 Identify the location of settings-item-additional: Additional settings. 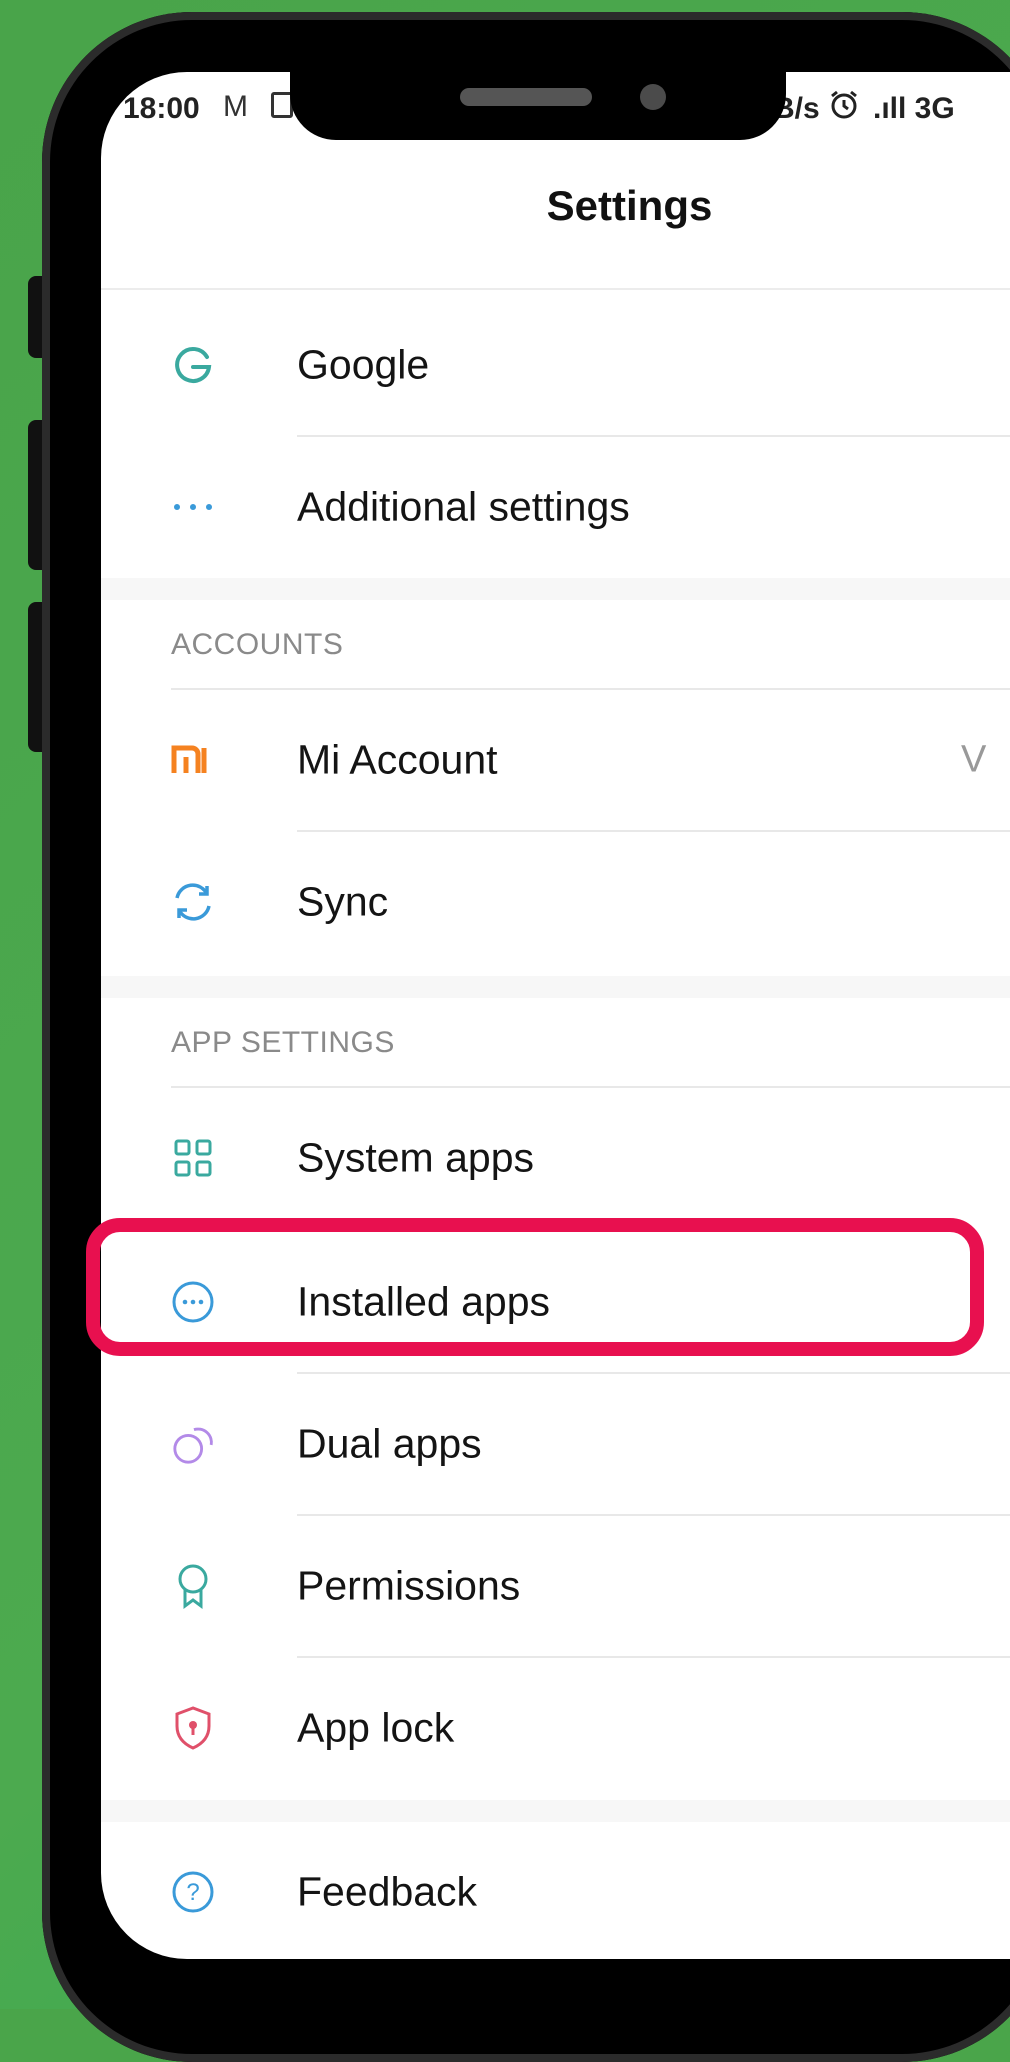
(555, 507).